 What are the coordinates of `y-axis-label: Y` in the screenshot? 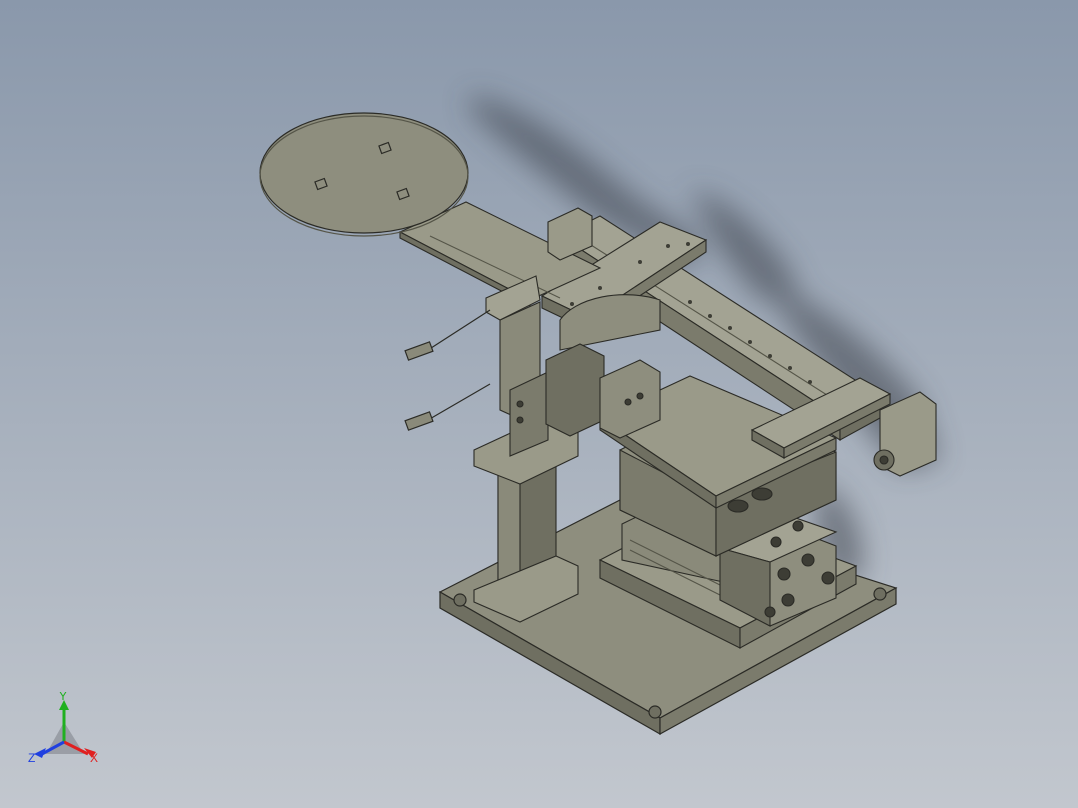 It's located at (63, 697).